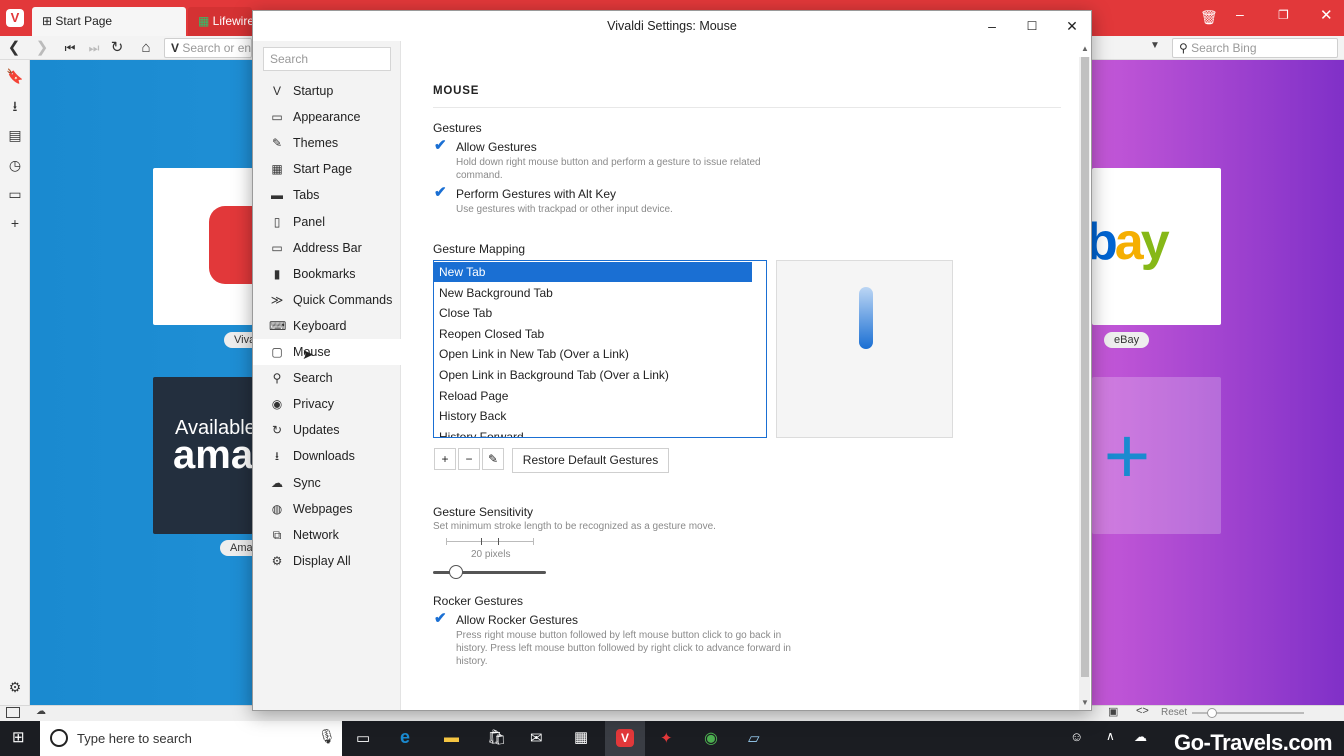  What do you see at coordinates (15, 223) in the screenshot?
I see `add-panel-icon: +` at bounding box center [15, 223].